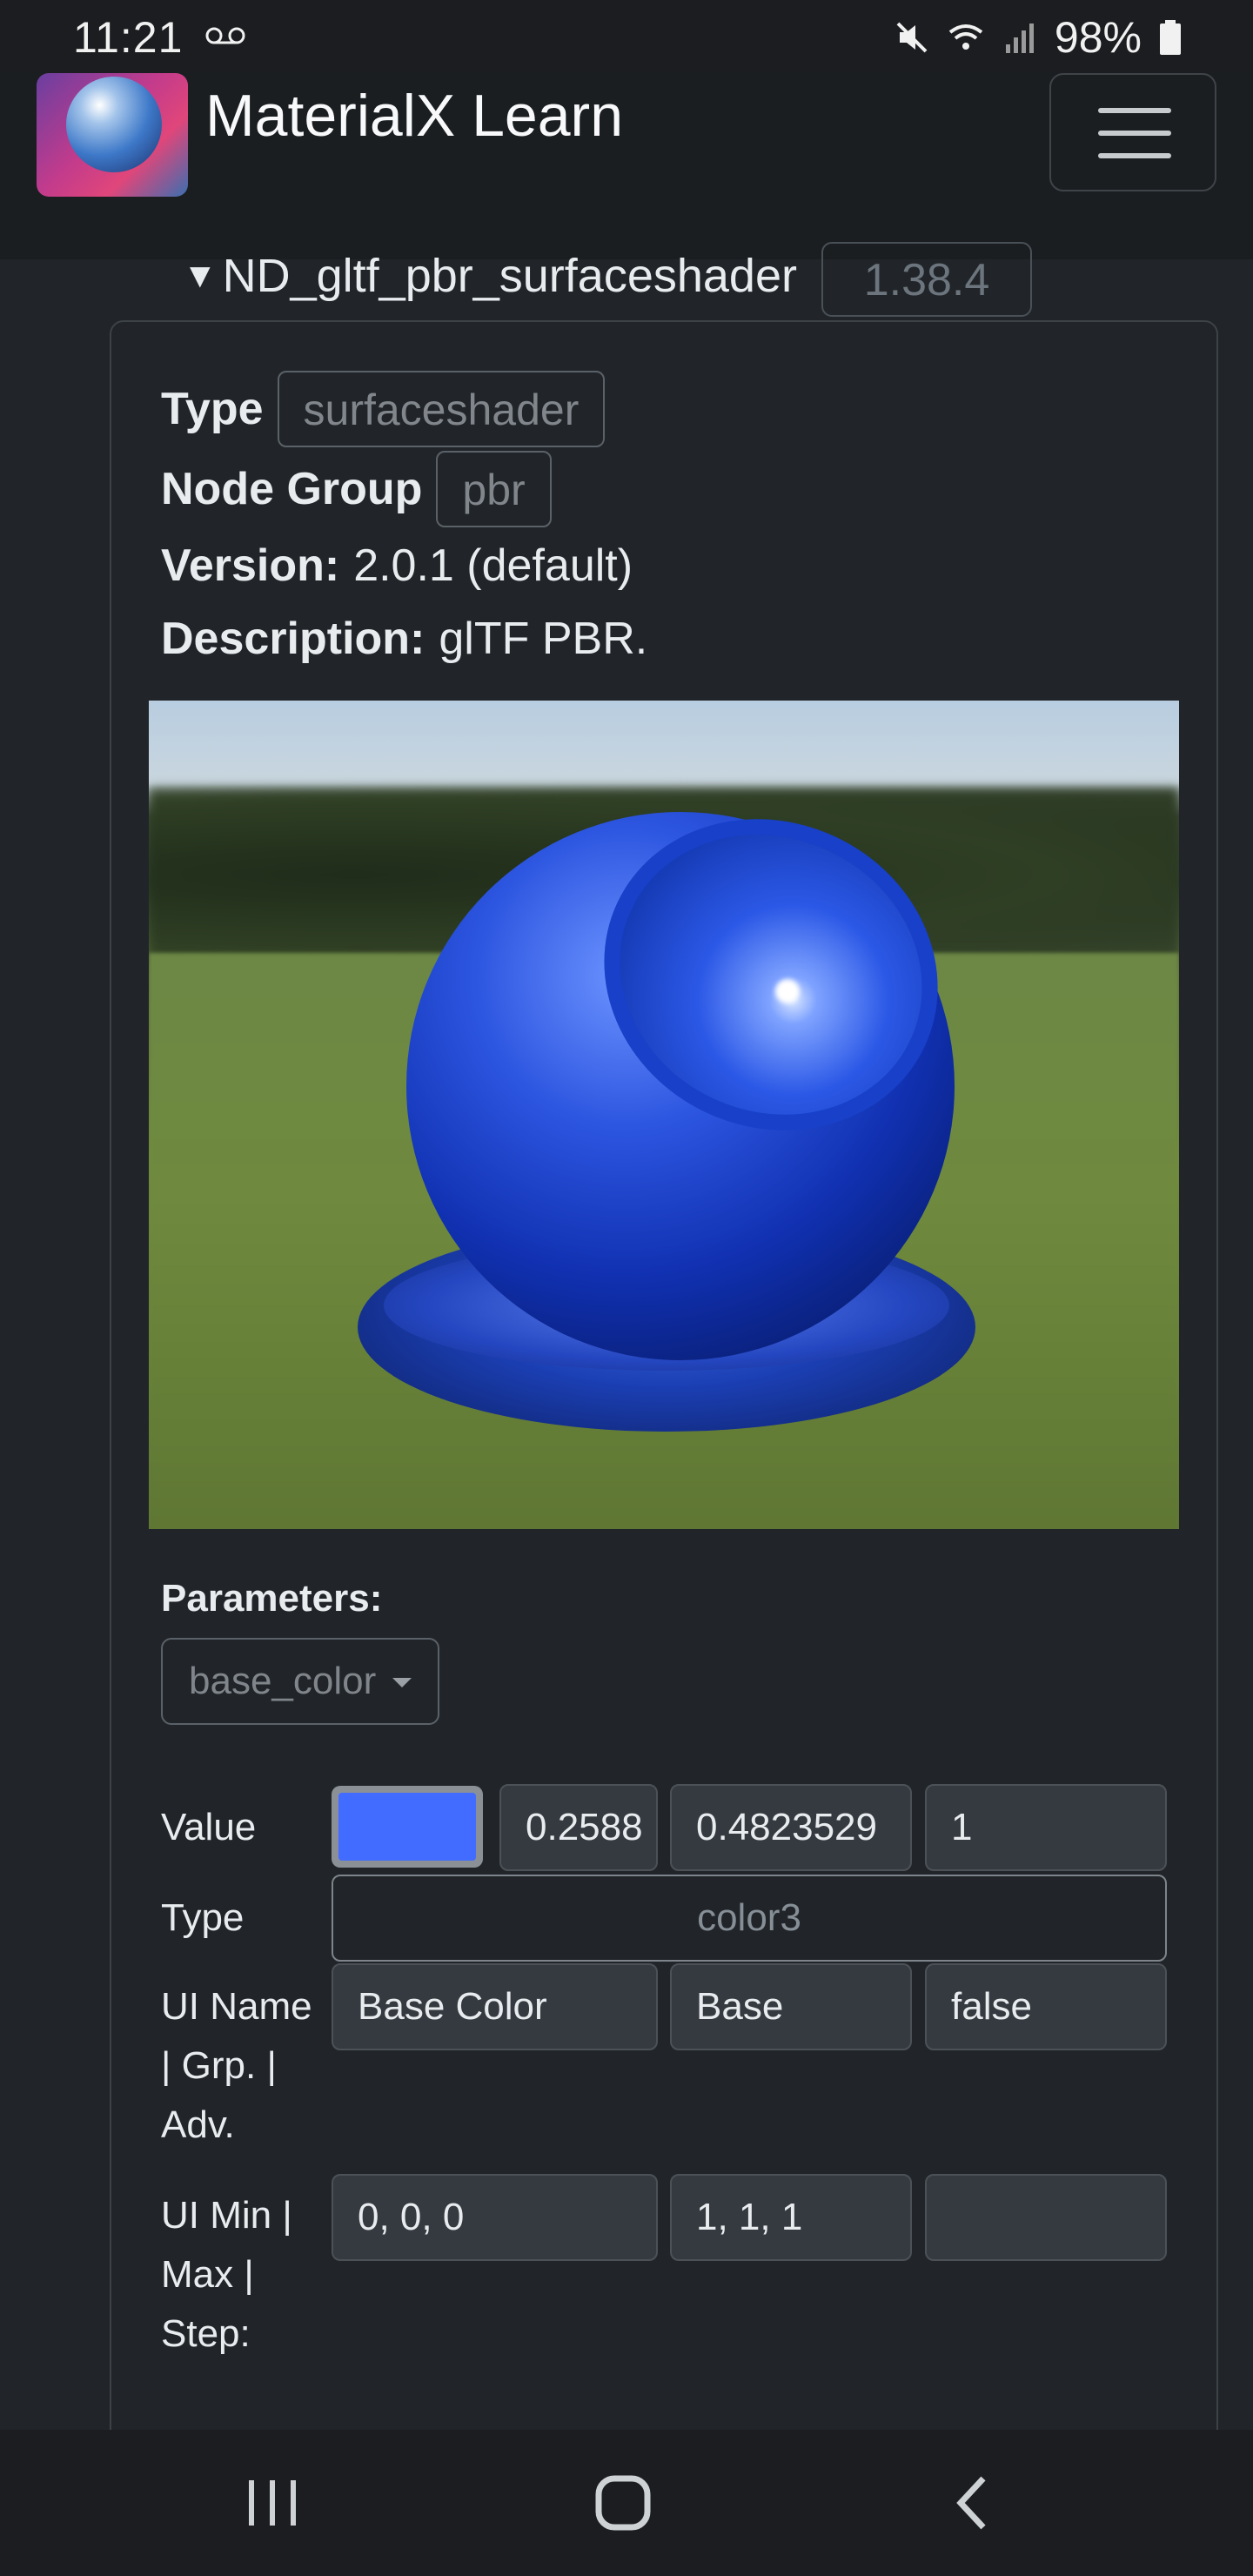  Describe the element at coordinates (226, 2275) in the screenshot. I see `ui-range-label: UI Min | Max | Step:` at that location.